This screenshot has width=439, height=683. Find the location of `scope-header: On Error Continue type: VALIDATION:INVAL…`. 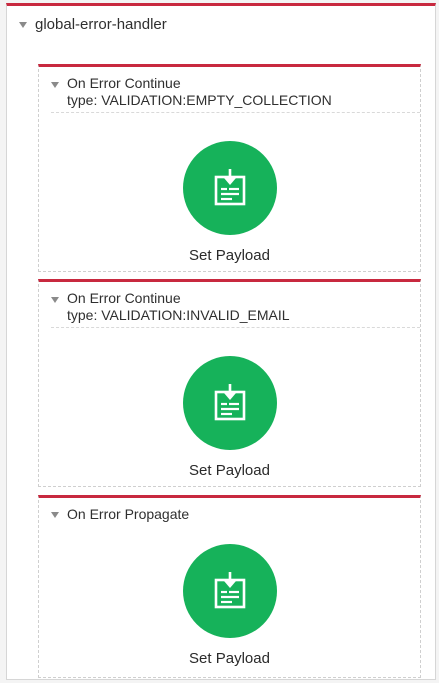

scope-header: On Error Continue type: VALIDATION:INVAL… is located at coordinates (170, 307).